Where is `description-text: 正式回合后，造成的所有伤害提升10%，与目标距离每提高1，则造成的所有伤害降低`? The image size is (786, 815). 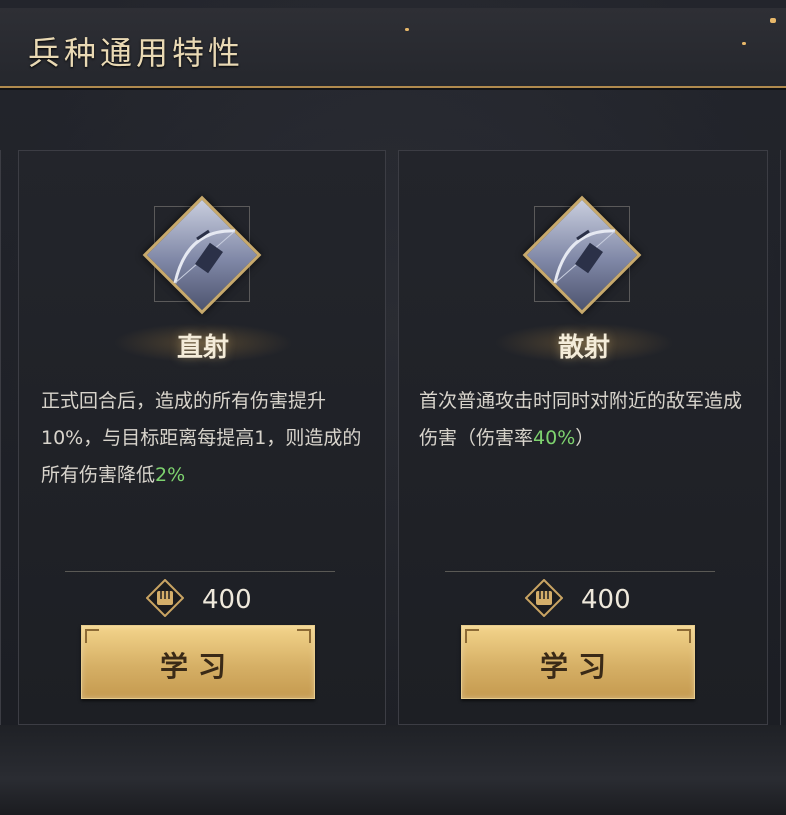
description-text: 正式回合后，造成的所有伤害提升10%，与目标距离每提高1，则造成的所有伤害降低 is located at coordinates (201, 438).